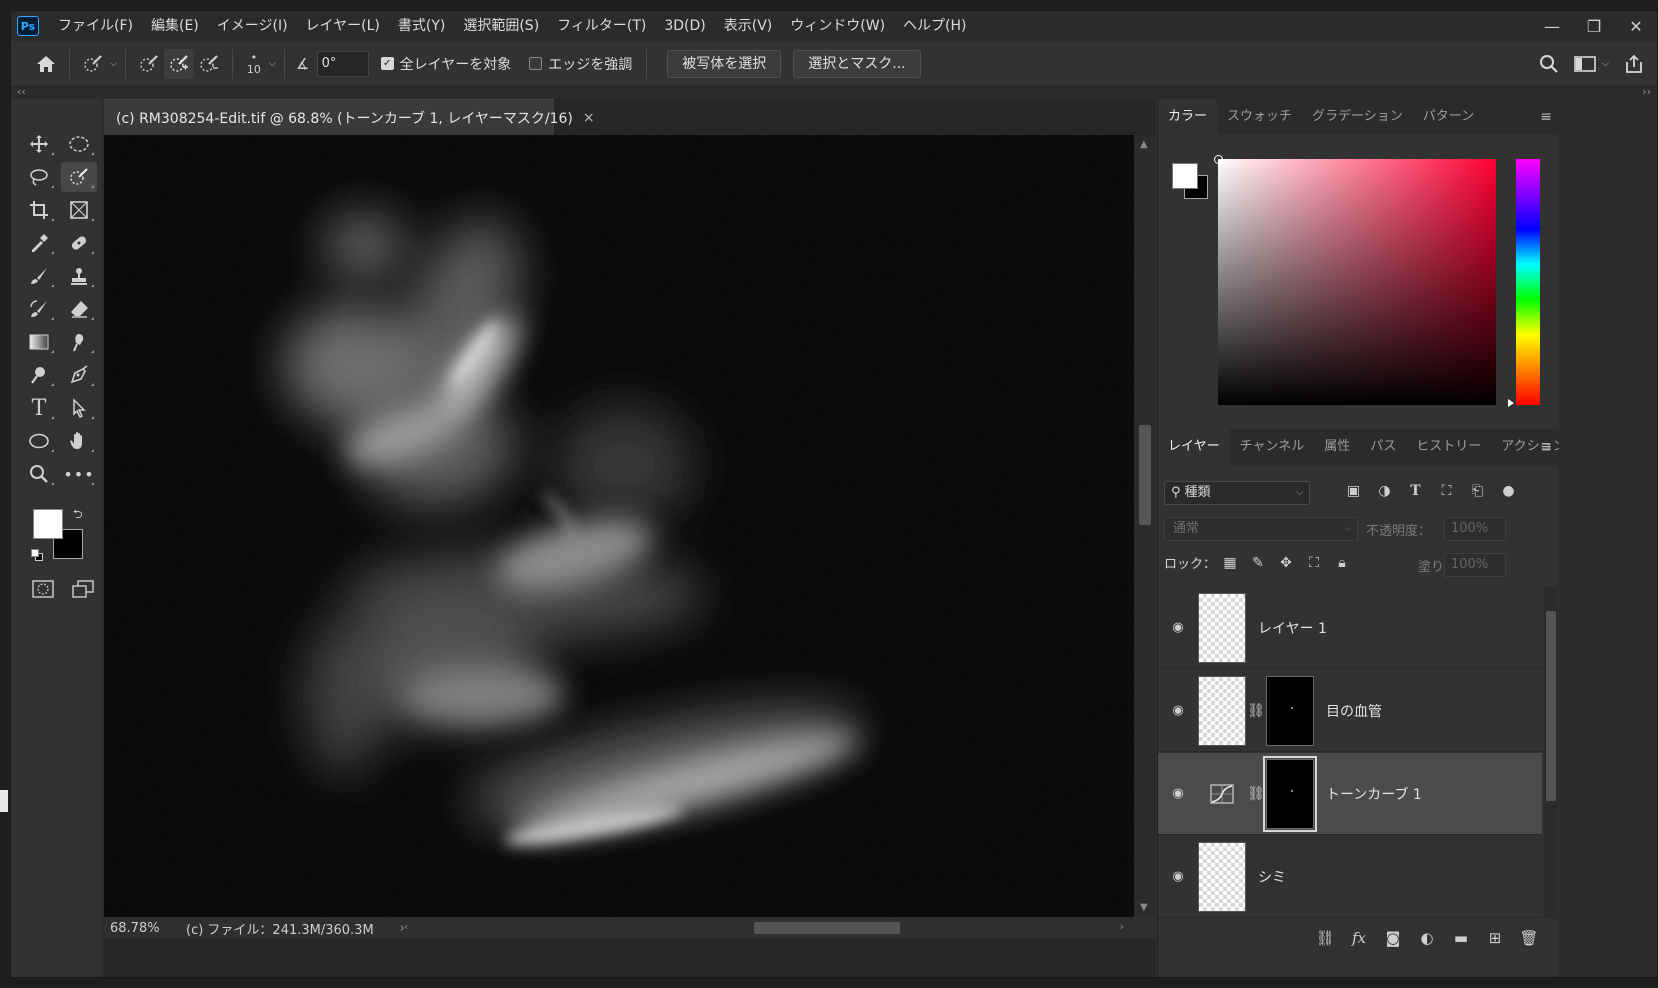 Image resolution: width=1658 pixels, height=988 pixels. What do you see at coordinates (1122, 926) in the screenshot?
I see `scroll-right-icon: ›` at bounding box center [1122, 926].